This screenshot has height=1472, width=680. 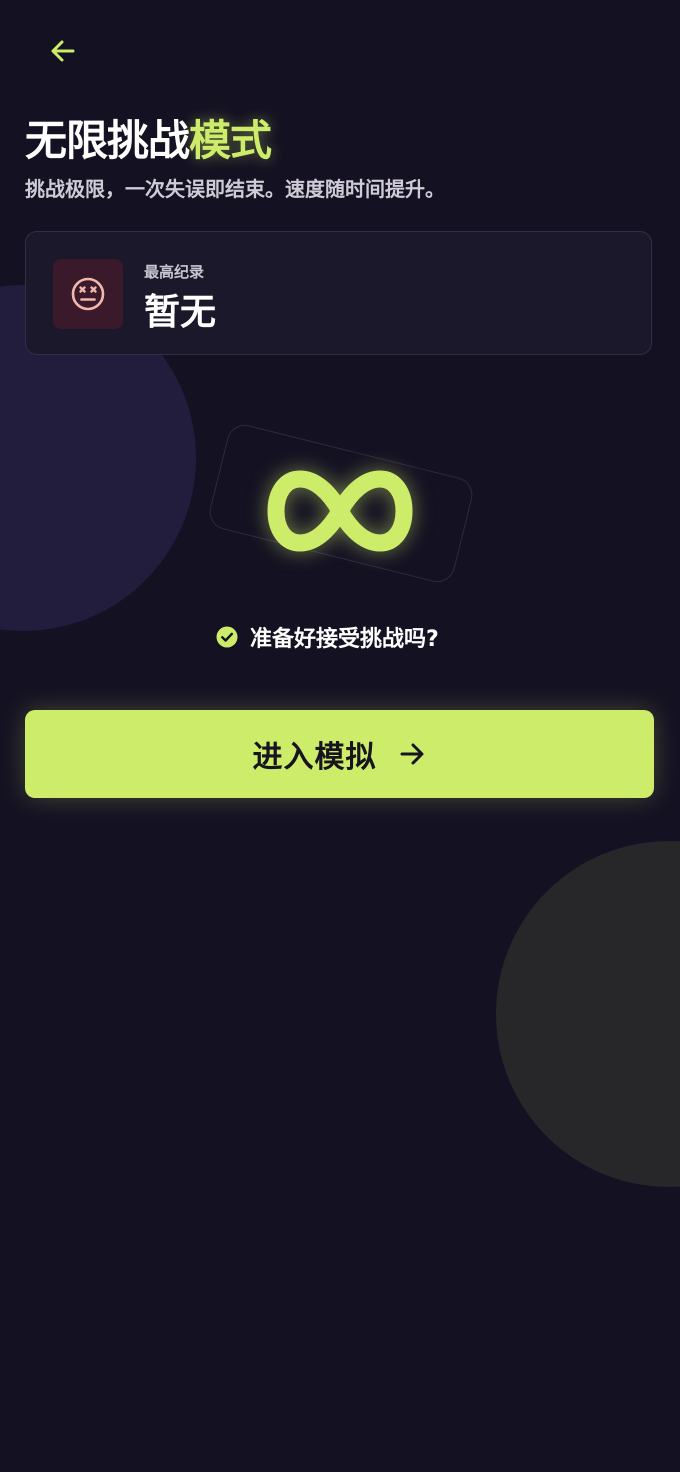 What do you see at coordinates (180, 312) in the screenshot?
I see `record-value: 暂无` at bounding box center [180, 312].